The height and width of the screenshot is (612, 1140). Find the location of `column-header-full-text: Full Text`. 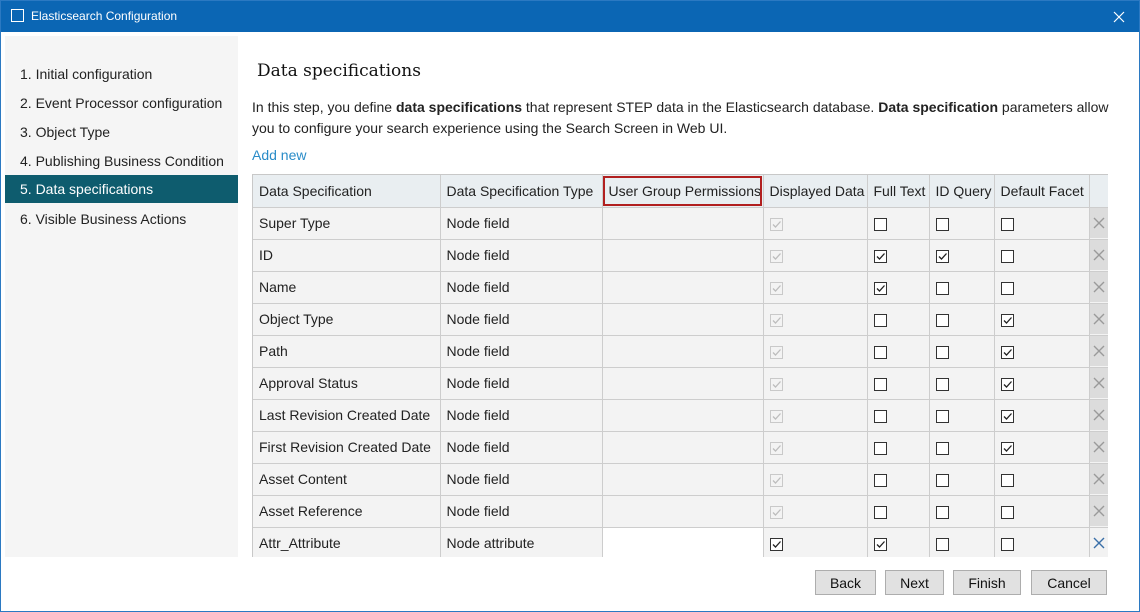

column-header-full-text: Full Text is located at coordinates (898, 191).